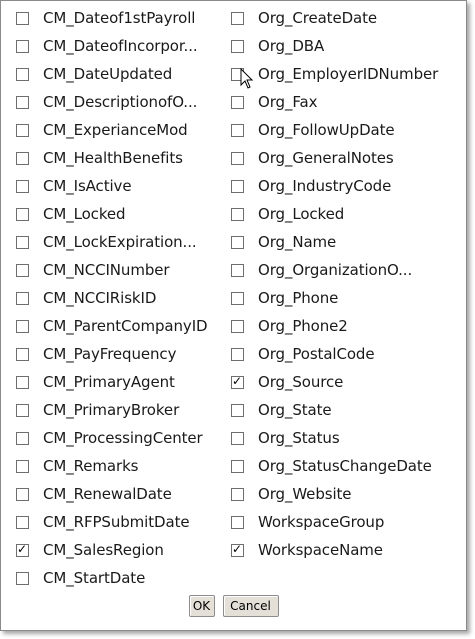  What do you see at coordinates (334, 550) in the screenshot?
I see `field-option-row: WorkspaceName` at bounding box center [334, 550].